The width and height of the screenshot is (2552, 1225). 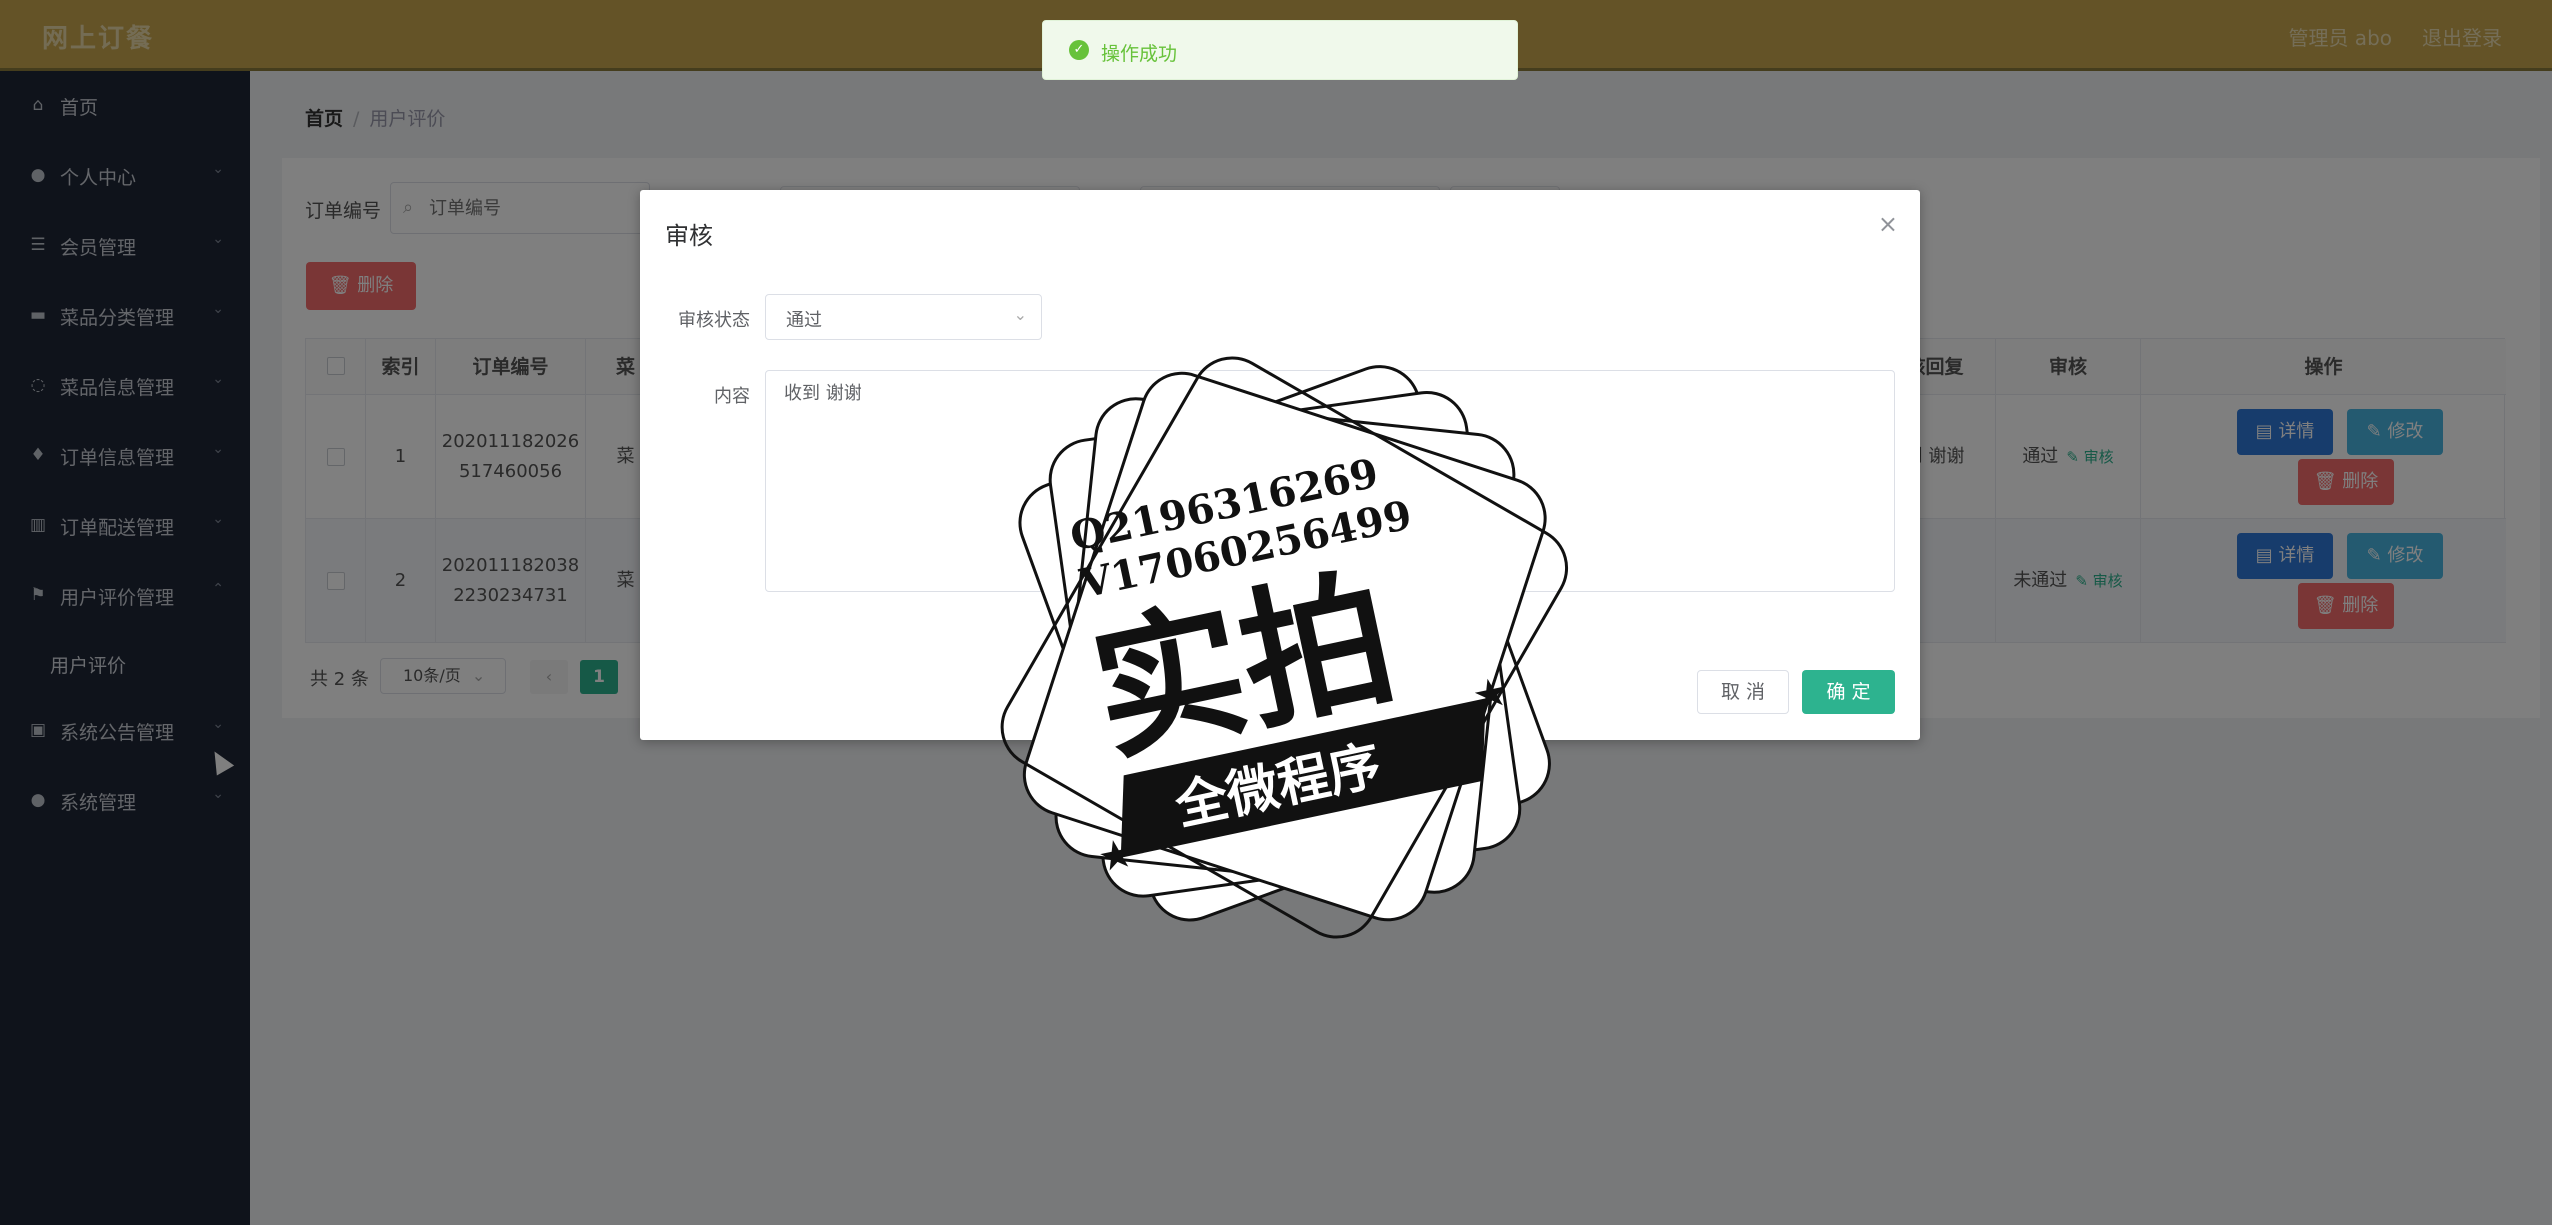 I want to click on dialog-title: 审核, so click(x=689, y=236).